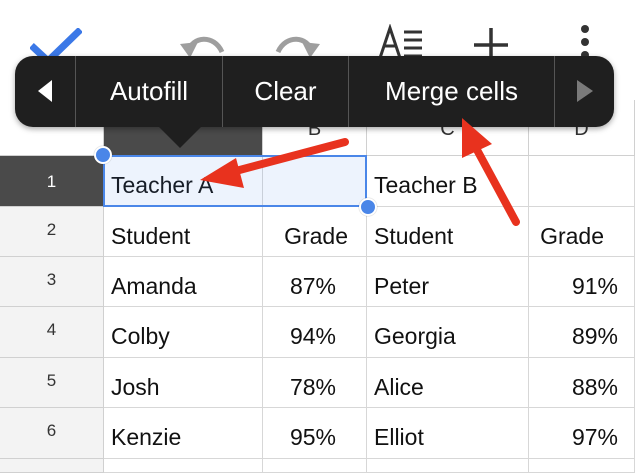  What do you see at coordinates (451, 91) in the screenshot?
I see `menu-item-merge-cells: Merge cells` at bounding box center [451, 91].